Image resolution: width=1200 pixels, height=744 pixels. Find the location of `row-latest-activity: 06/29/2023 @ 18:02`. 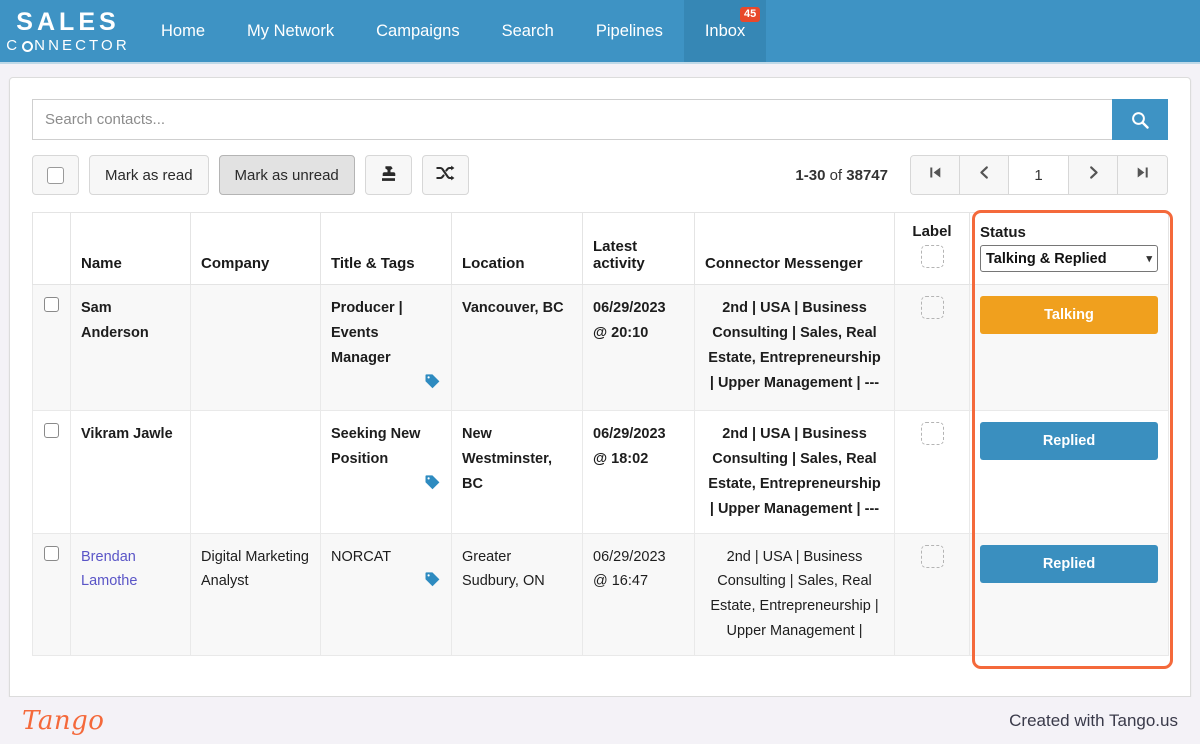

row-latest-activity: 06/29/2023 @ 18:02 is located at coordinates (638, 471).